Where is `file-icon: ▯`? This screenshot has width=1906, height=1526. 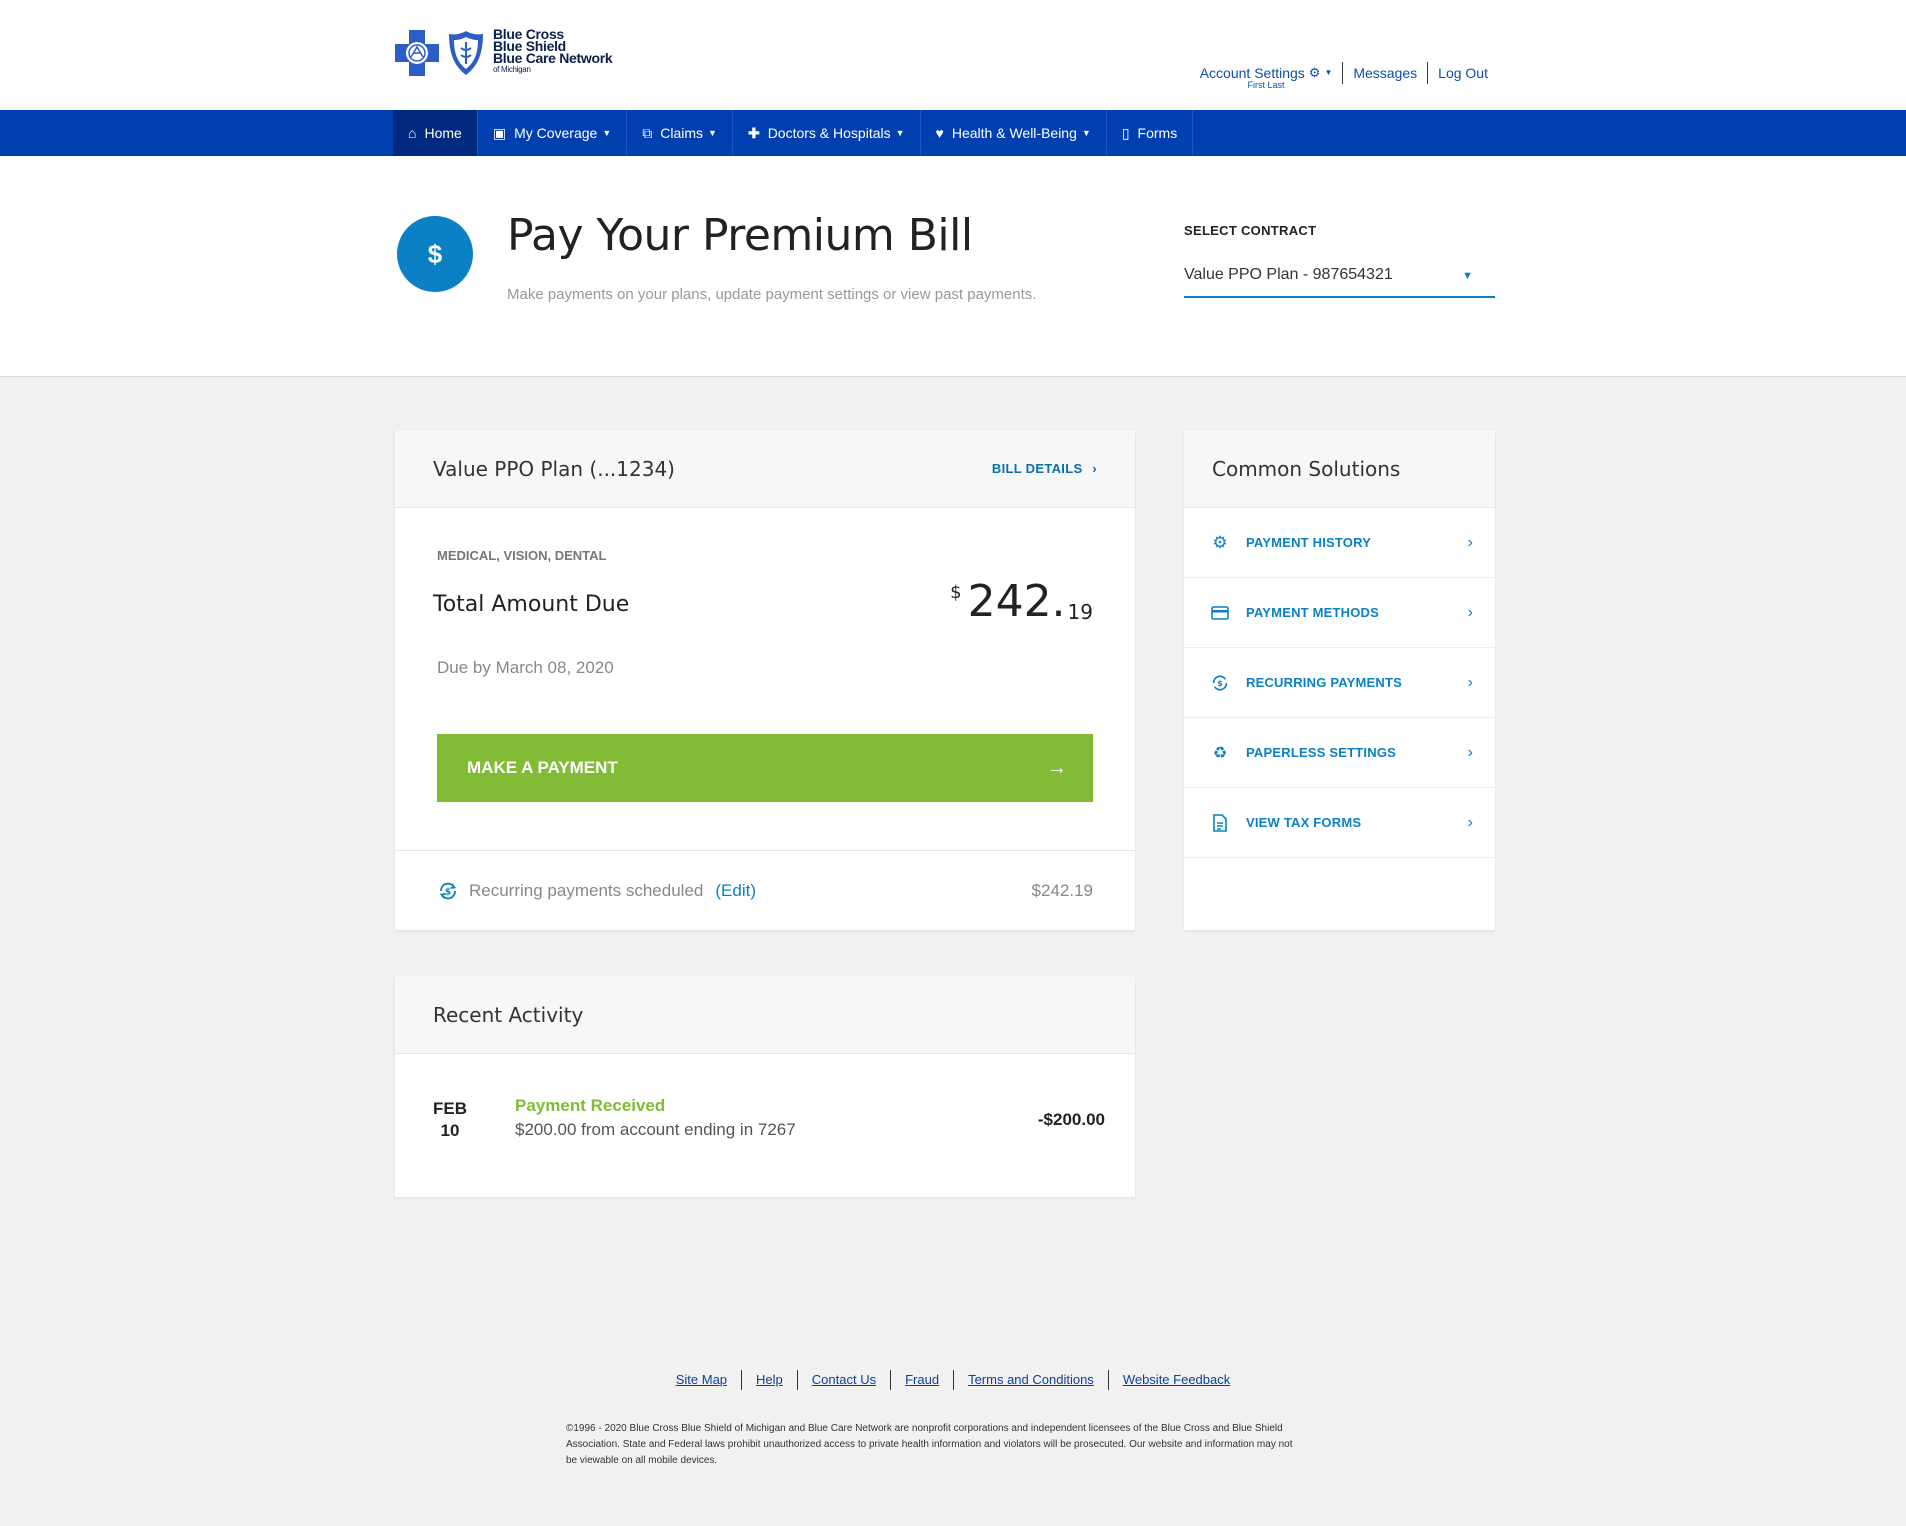
file-icon: ▯ is located at coordinates (1125, 132).